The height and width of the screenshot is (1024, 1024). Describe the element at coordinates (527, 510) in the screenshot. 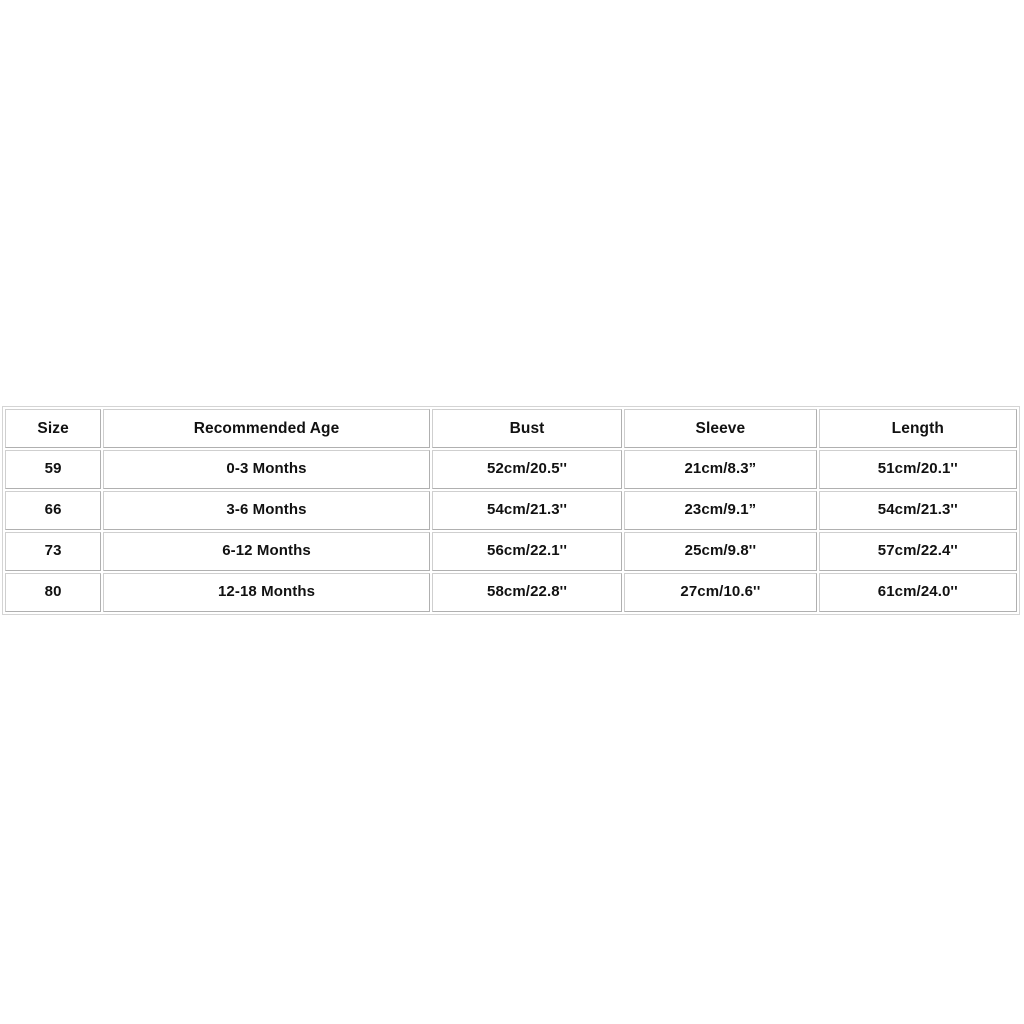

I see `cell-bust: 54cm/21.3''` at that location.